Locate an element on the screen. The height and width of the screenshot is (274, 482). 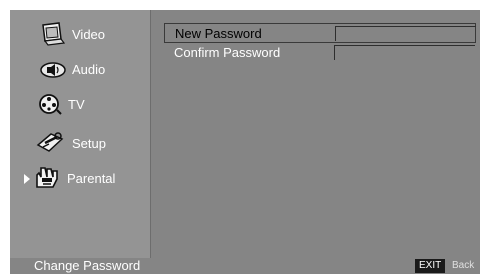
new-password-field is located at coordinates (405, 33).